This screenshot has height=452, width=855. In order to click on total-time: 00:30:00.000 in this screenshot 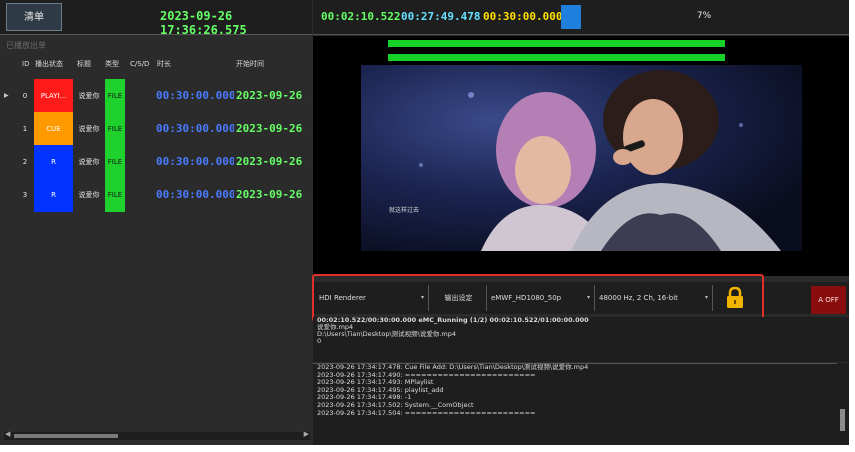, I will do `click(523, 16)`.